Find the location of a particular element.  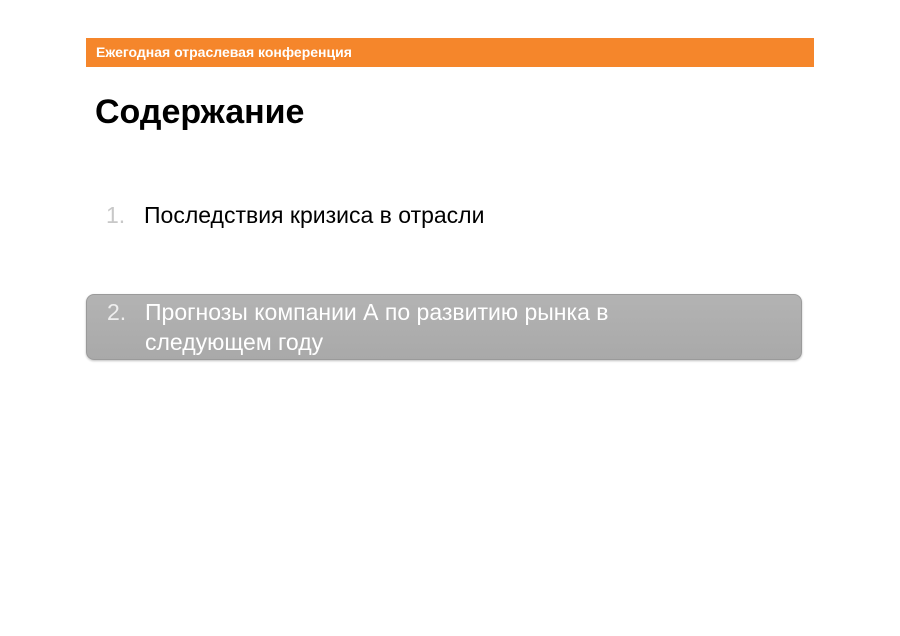

page-title: Содержание is located at coordinates (200, 112).